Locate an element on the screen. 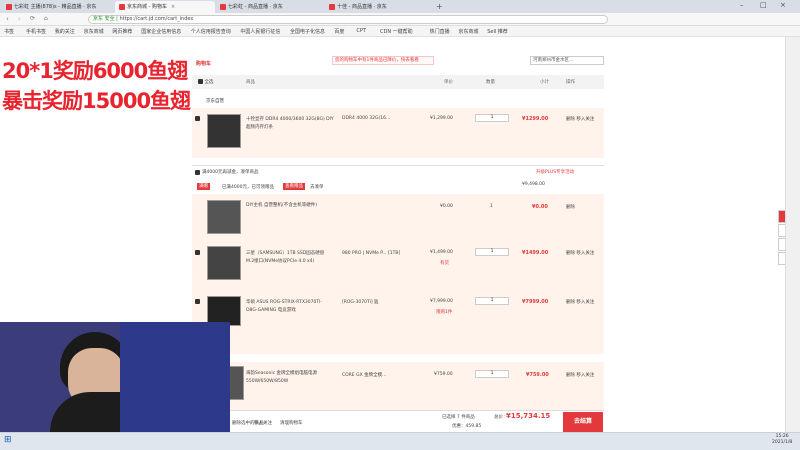  header-quantity: 数量 is located at coordinates (490, 82).